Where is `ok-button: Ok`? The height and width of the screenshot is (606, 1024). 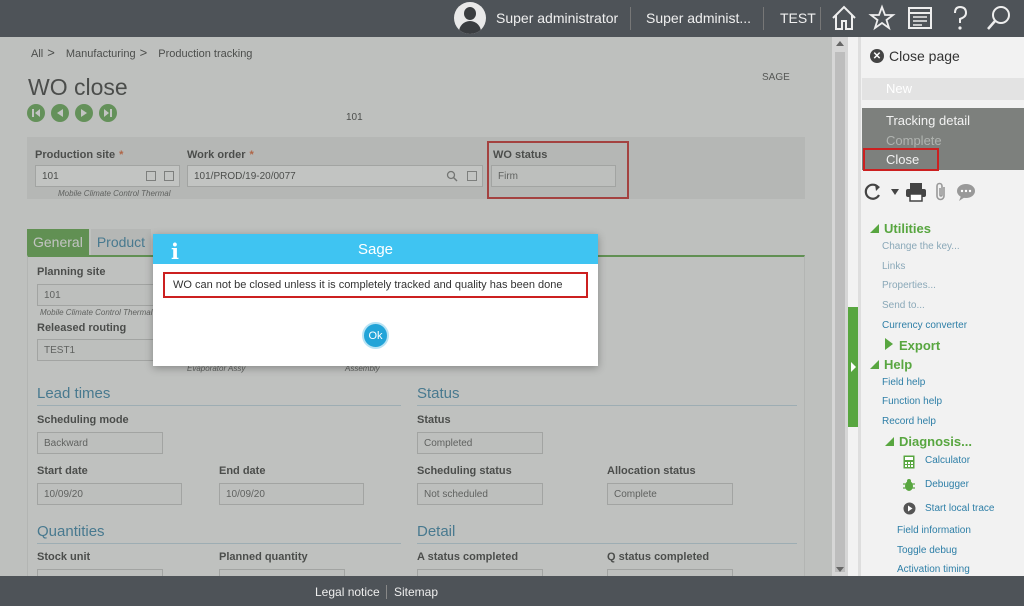
ok-button: Ok is located at coordinates (375, 335).